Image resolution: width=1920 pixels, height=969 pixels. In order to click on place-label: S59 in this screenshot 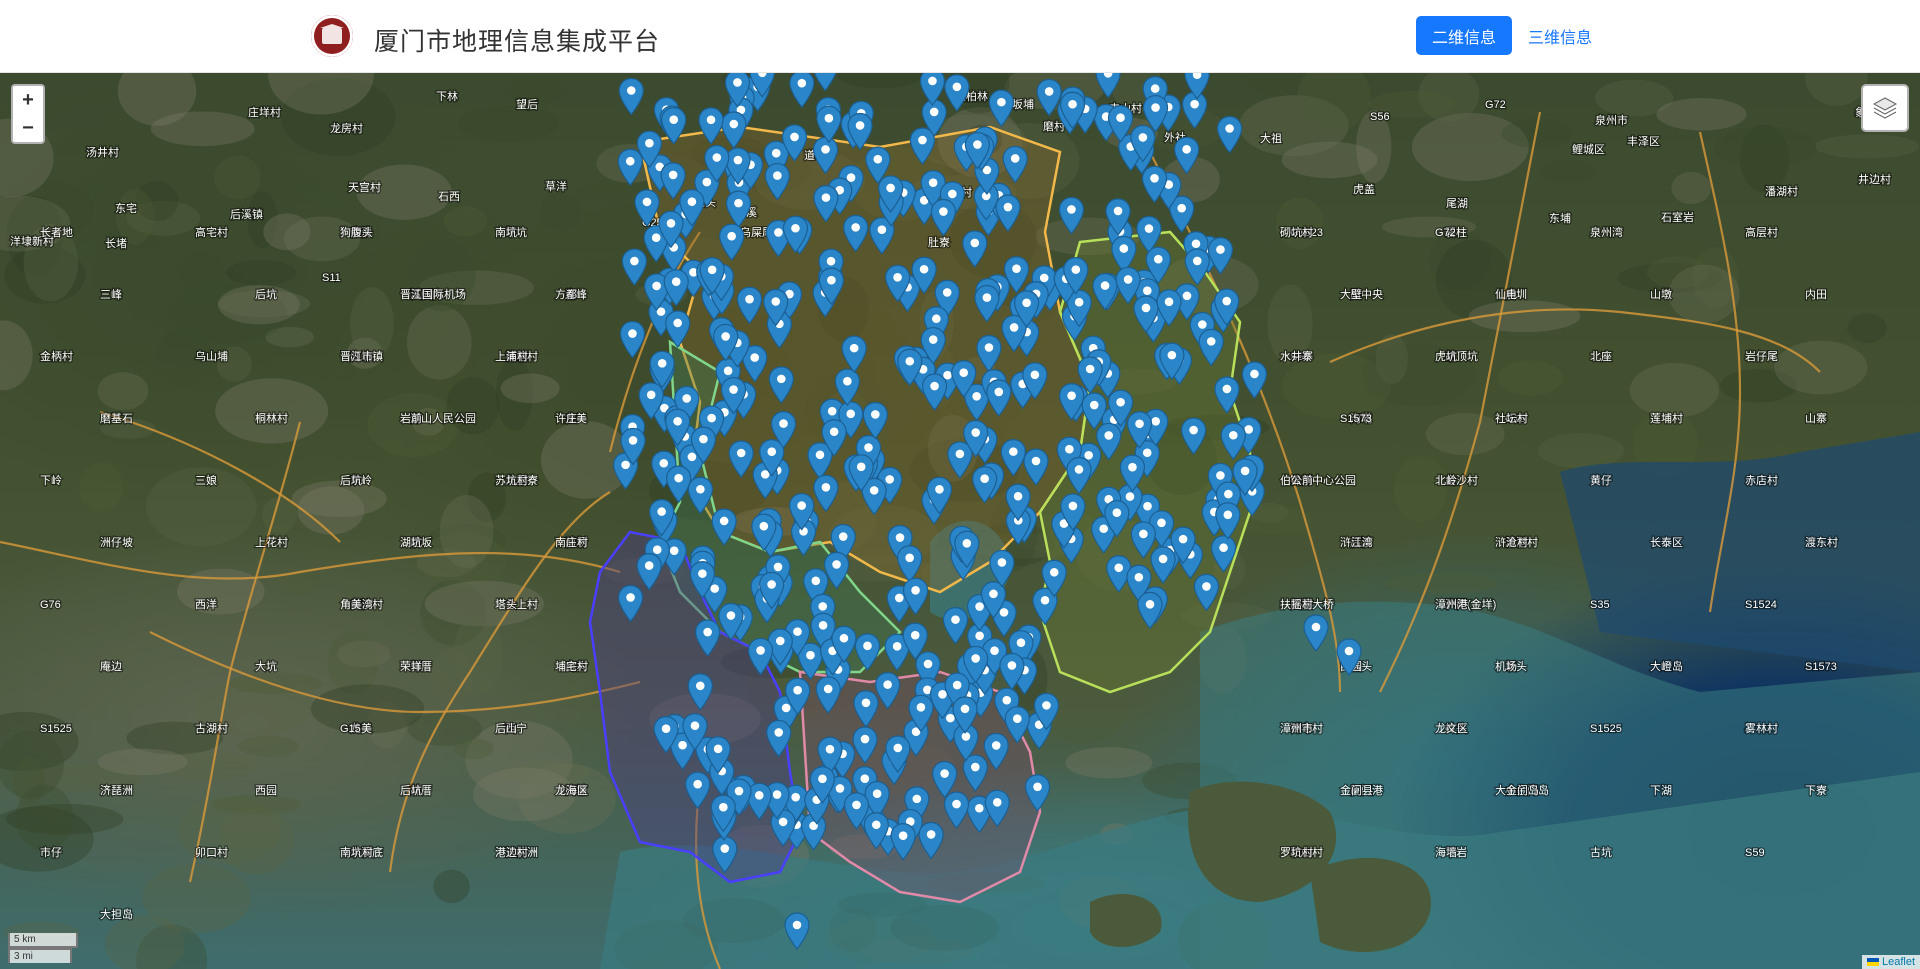, I will do `click(1755, 853)`.